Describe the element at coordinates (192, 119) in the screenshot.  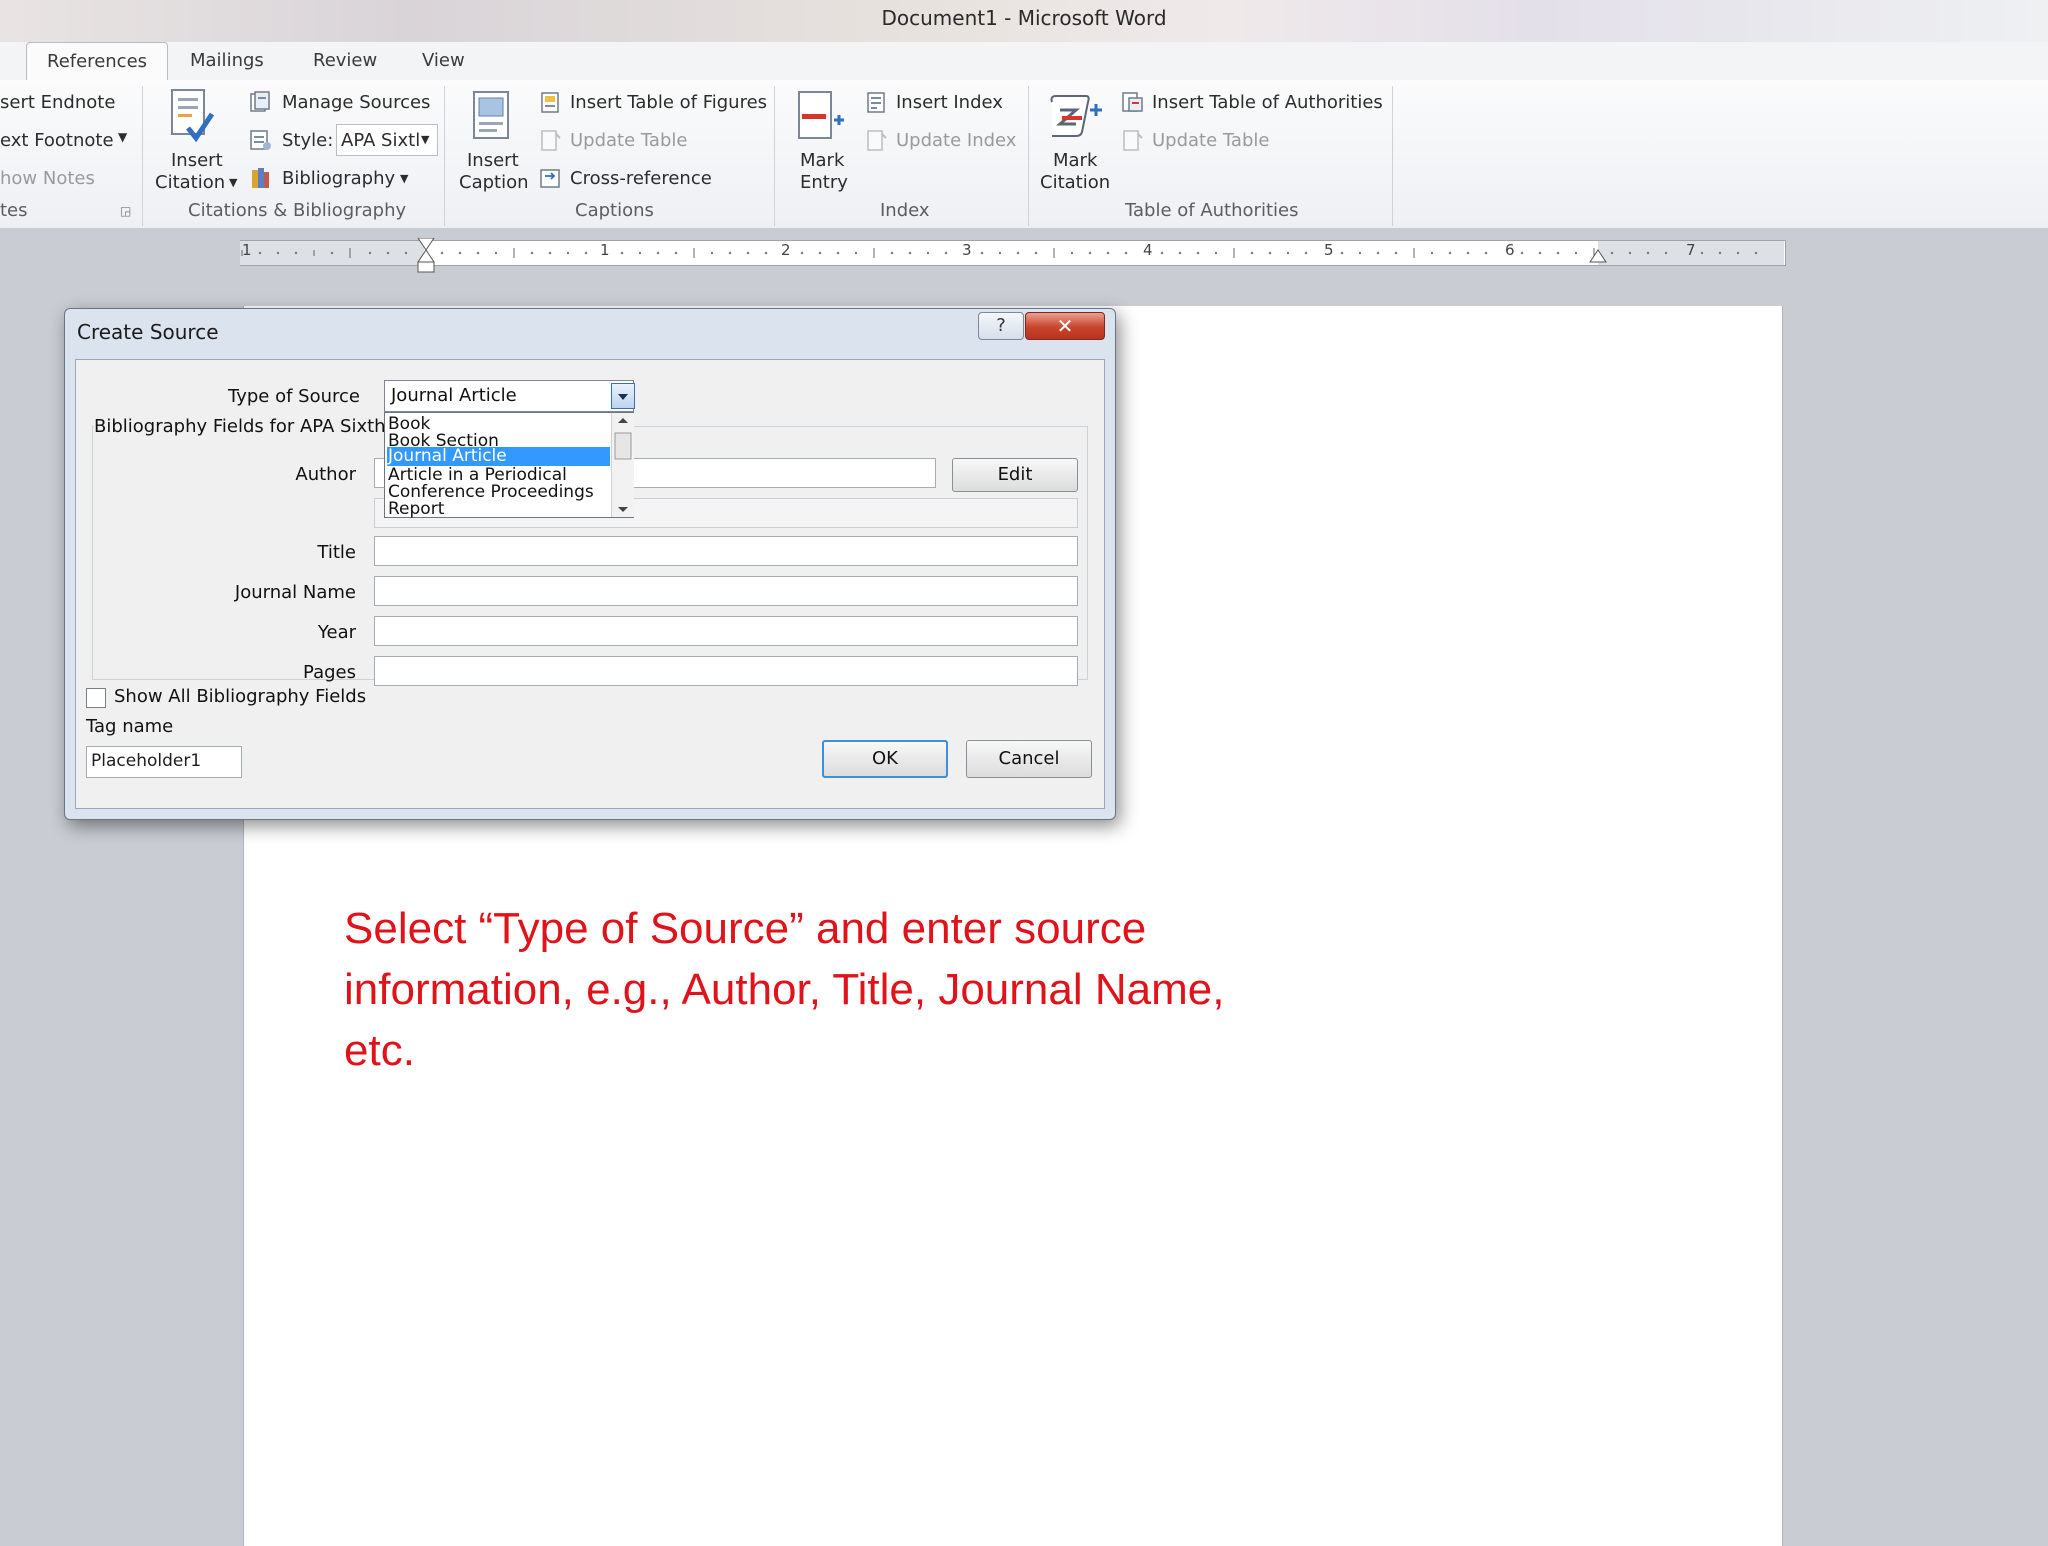
I see `insert-citation-icon` at that location.